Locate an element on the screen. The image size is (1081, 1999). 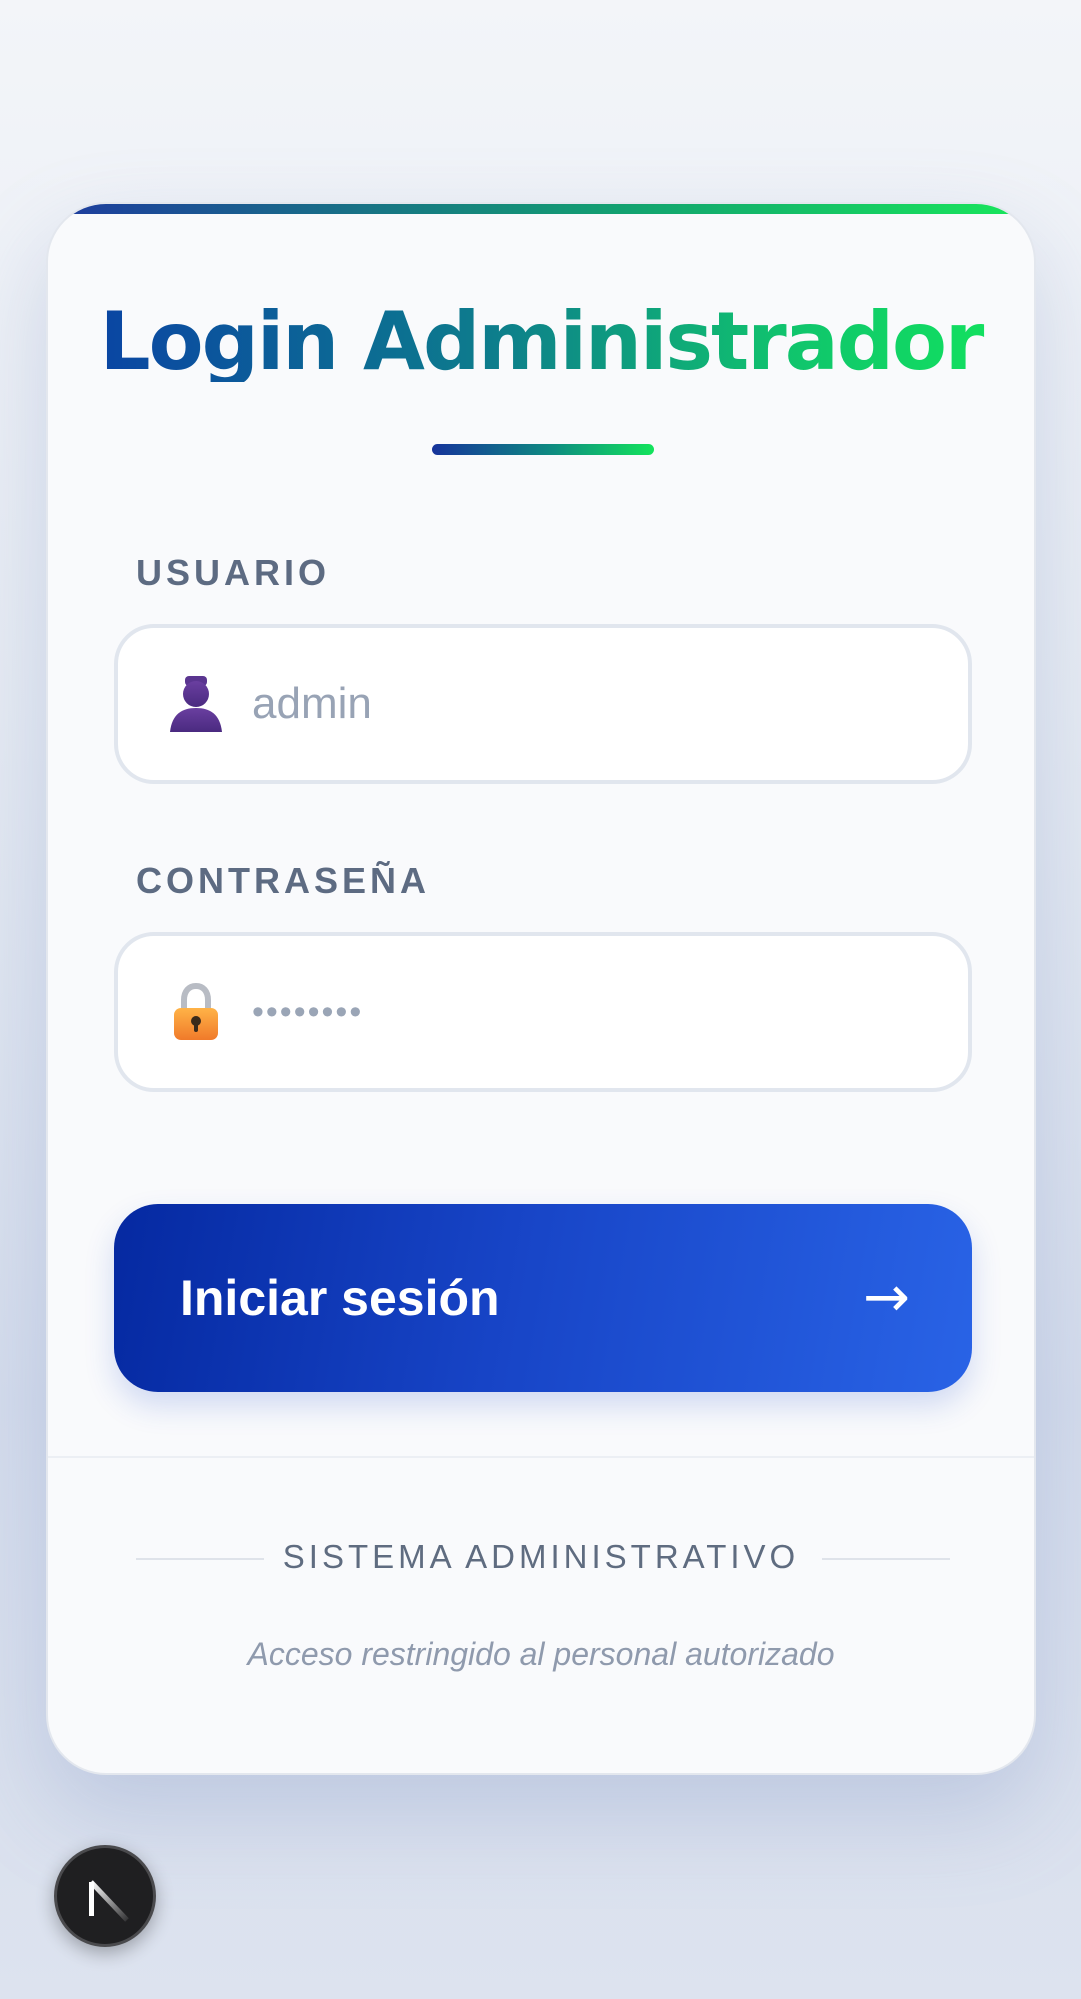
nextjs-badge-button is located at coordinates (105, 1896).